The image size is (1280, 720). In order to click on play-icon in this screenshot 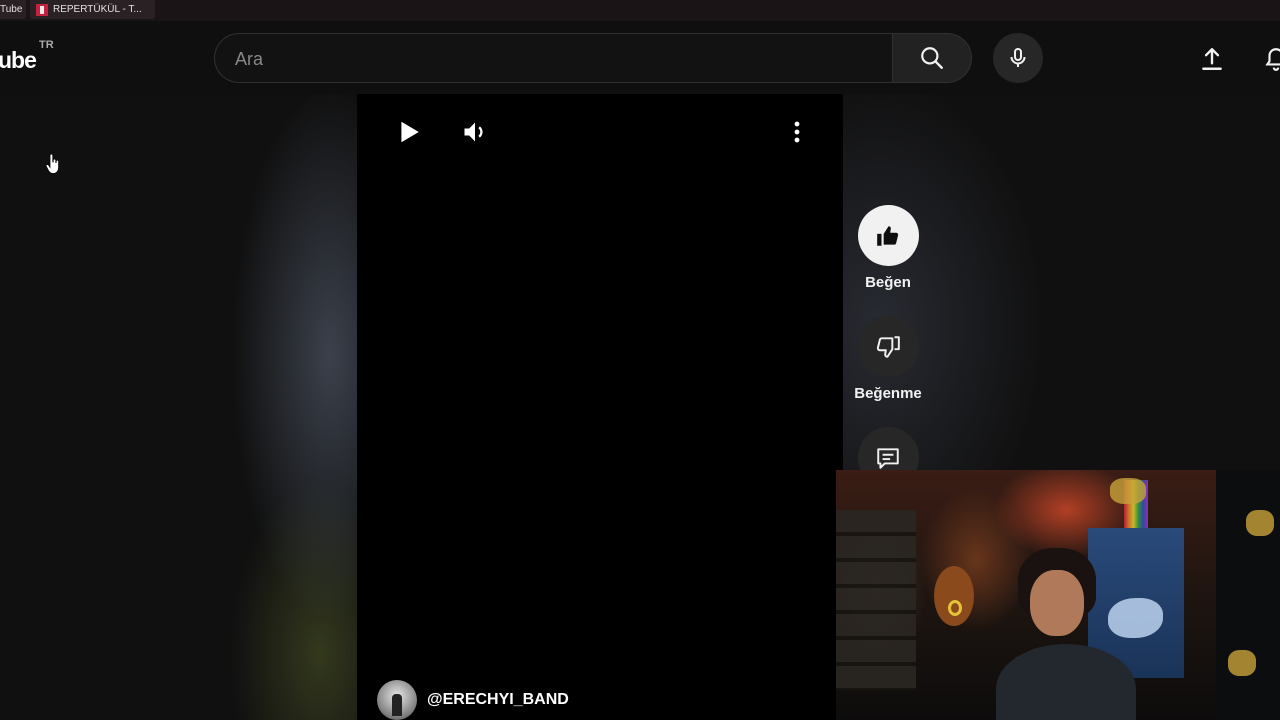, I will do `click(410, 132)`.